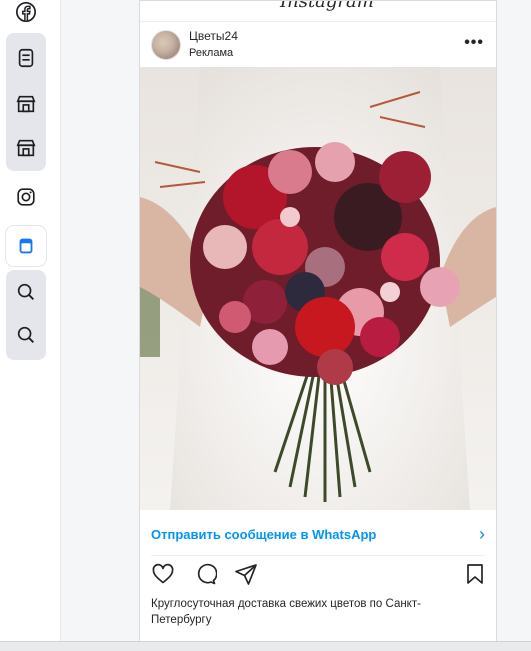 The width and height of the screenshot is (531, 651). Describe the element at coordinates (264, 534) in the screenshot. I see `cta-label: Отправить сообщение в WhatsApp` at that location.